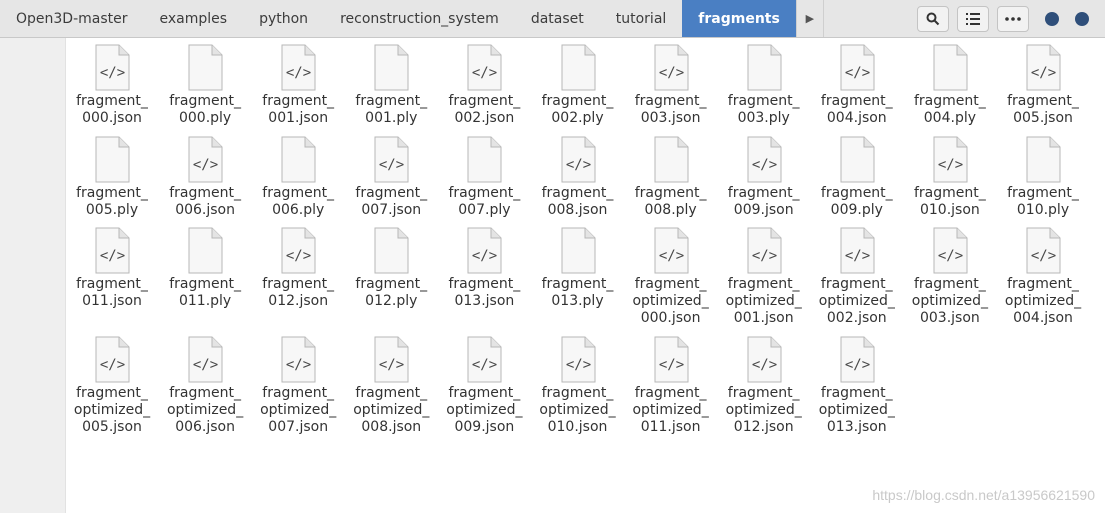 The width and height of the screenshot is (1105, 513). I want to click on file-item: fragment_ 008.ply, so click(671, 177).